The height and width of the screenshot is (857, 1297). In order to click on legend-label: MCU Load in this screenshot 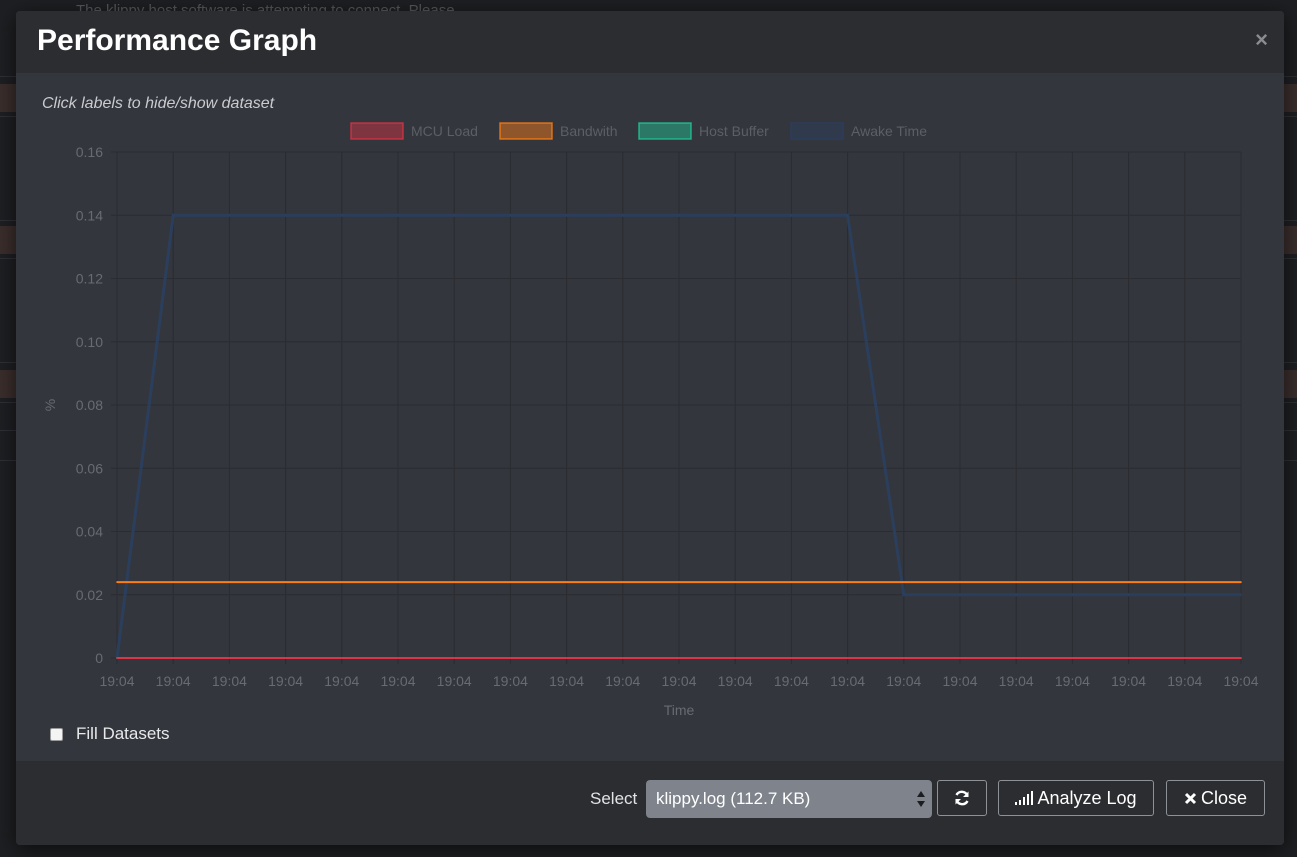, I will do `click(444, 131)`.